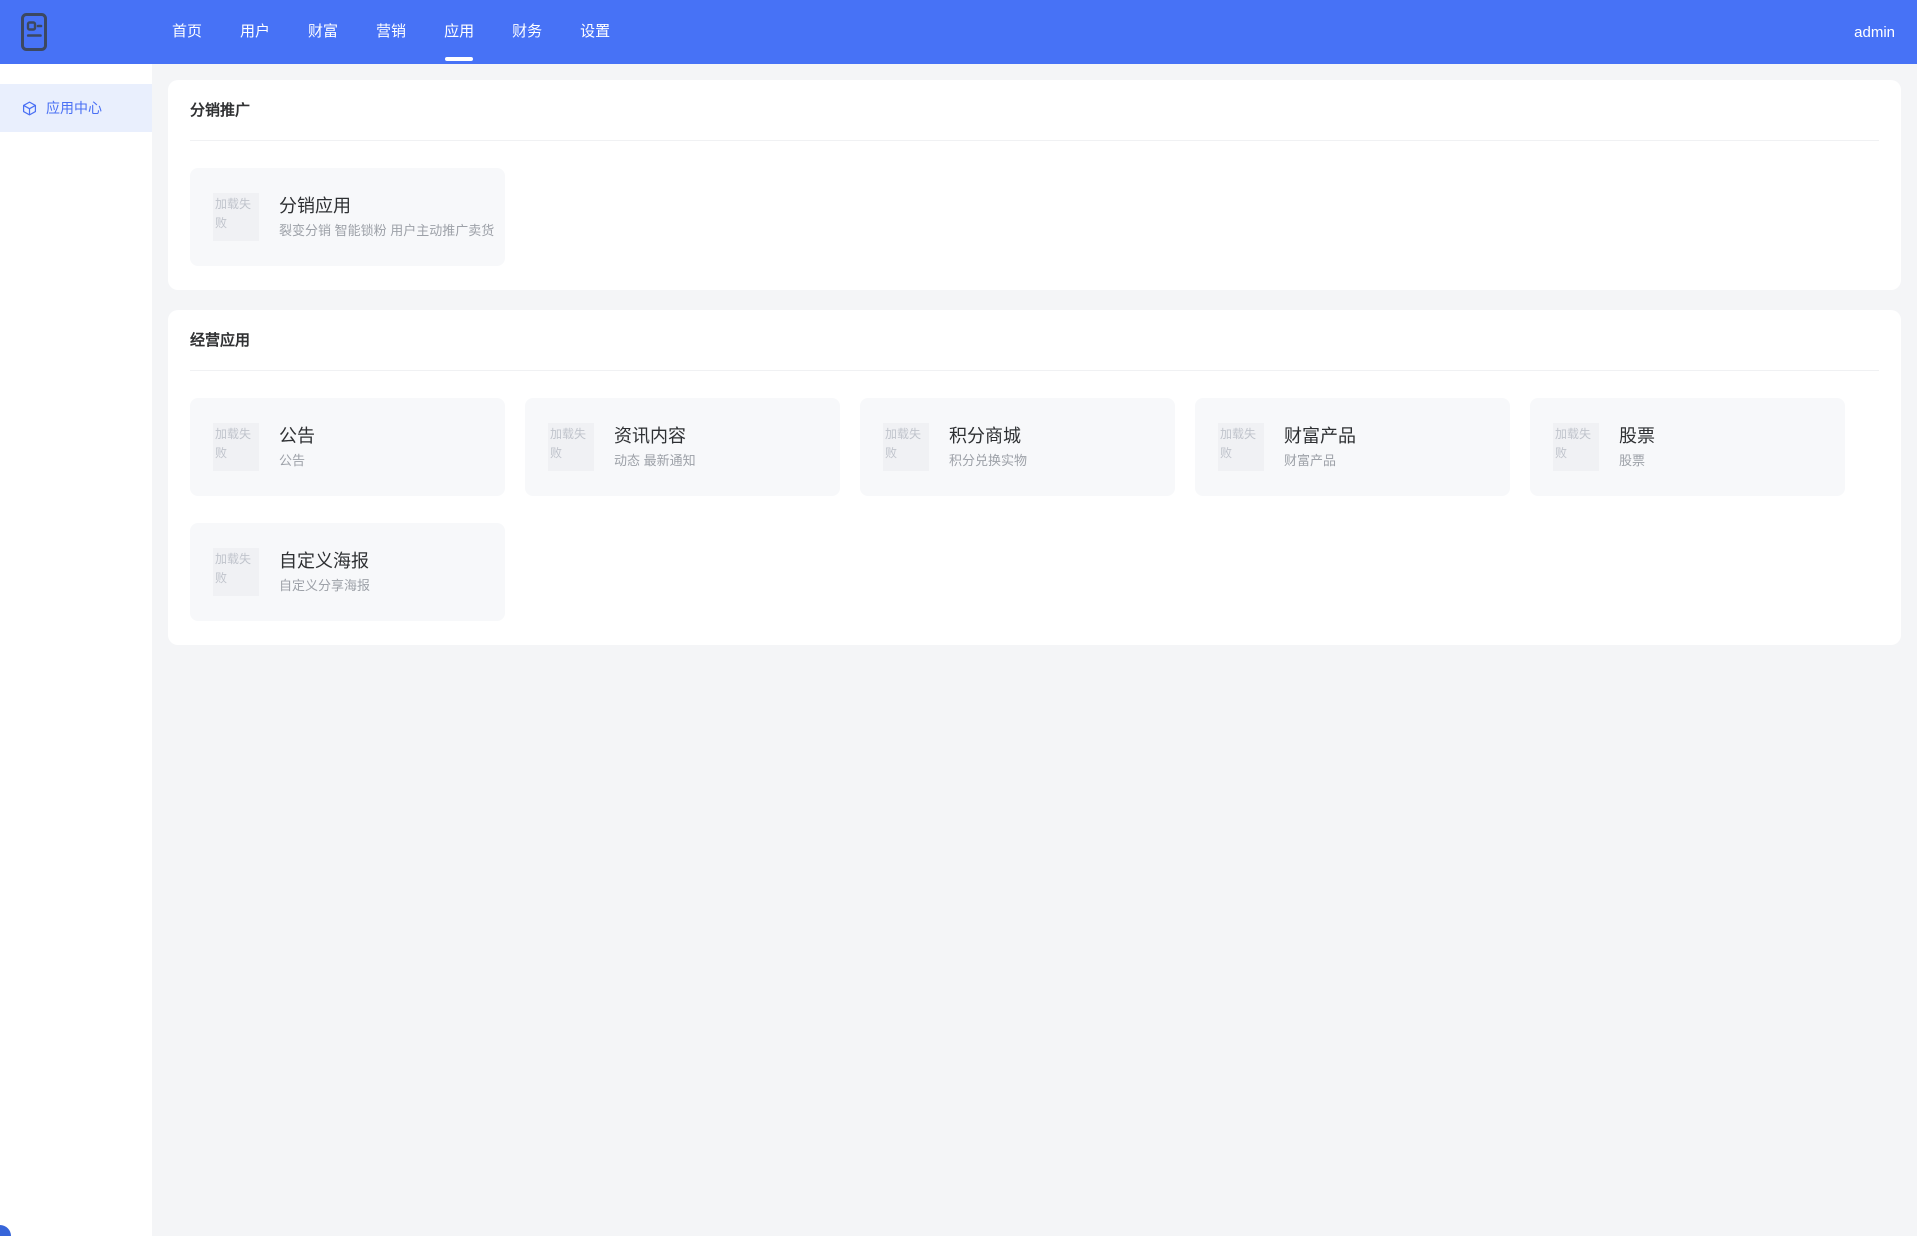 This screenshot has width=1917, height=1236. What do you see at coordinates (1687, 447) in the screenshot?
I see `app-card-stocks: 加载失败 股票 股票` at bounding box center [1687, 447].